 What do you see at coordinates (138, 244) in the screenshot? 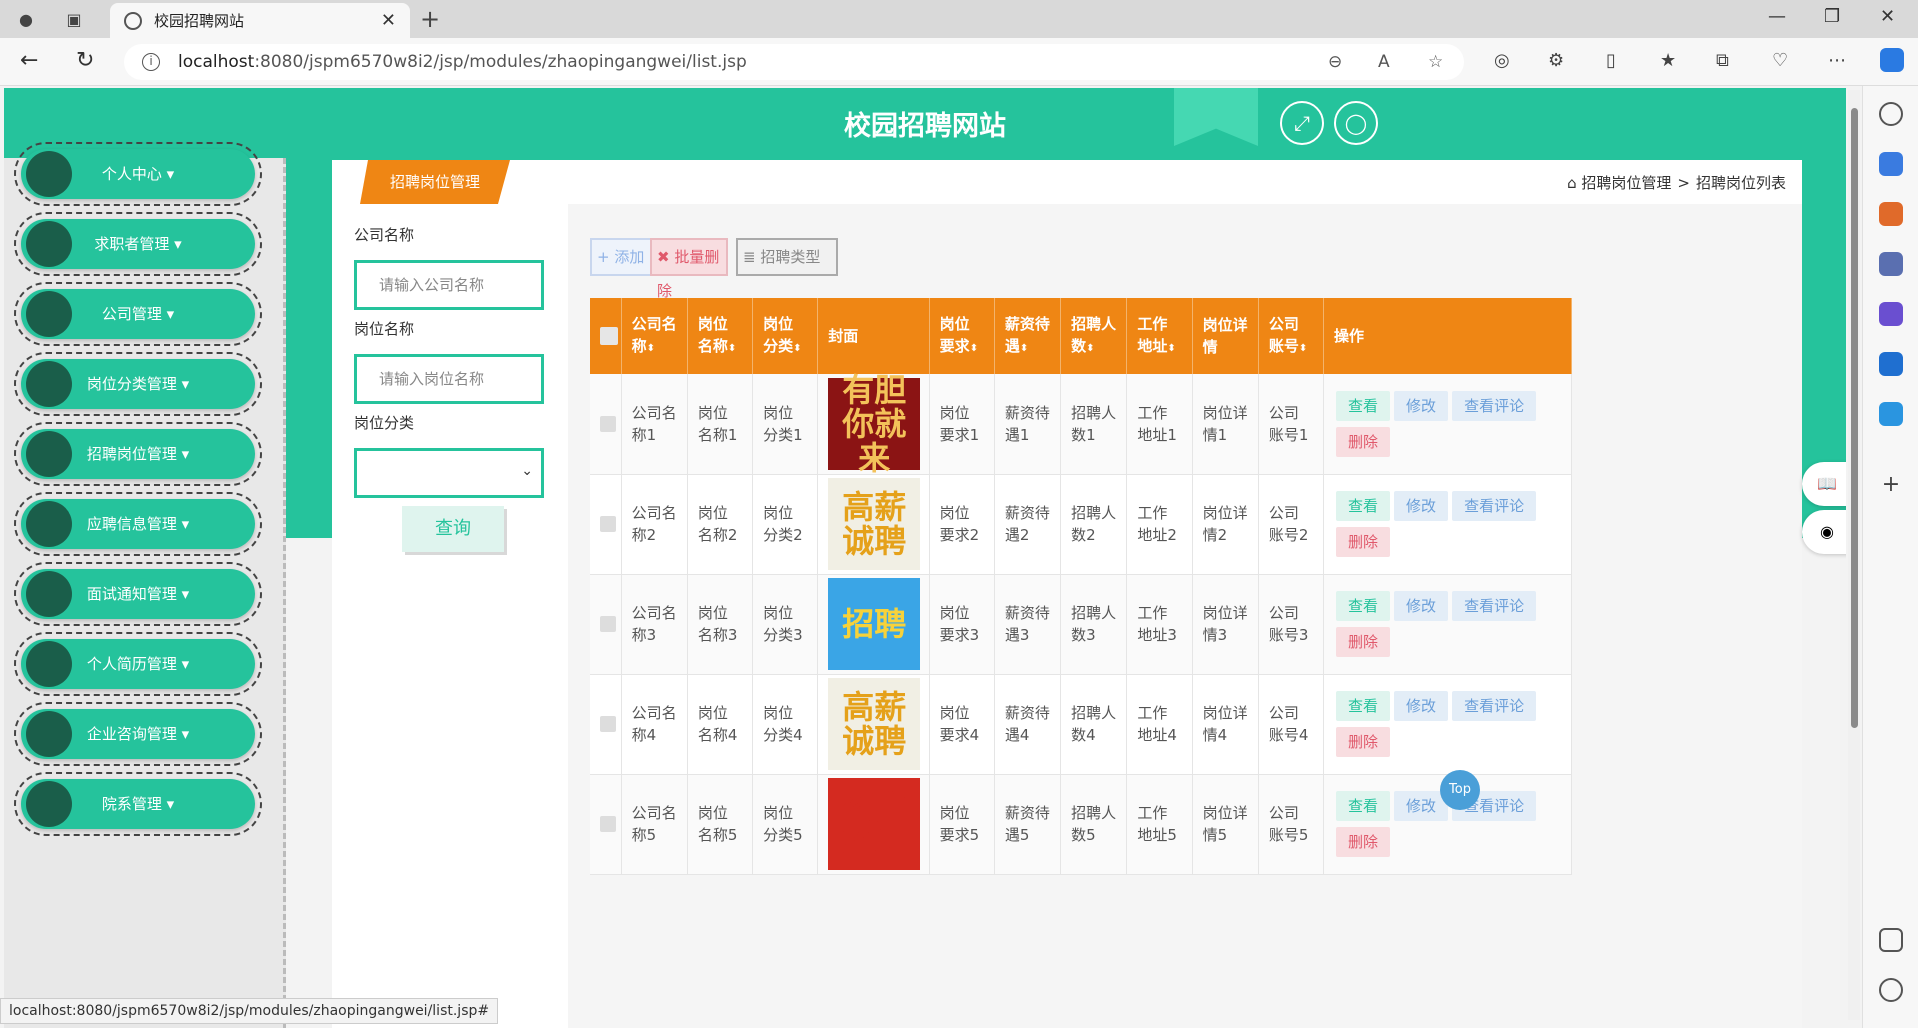
I see `menu-item-jobseekers: 求职者管理 ▾` at bounding box center [138, 244].